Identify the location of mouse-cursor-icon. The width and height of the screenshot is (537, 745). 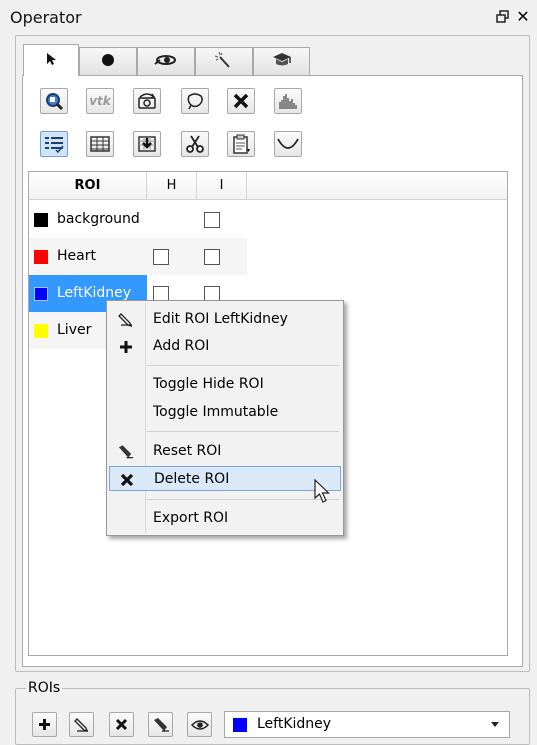
(323, 493).